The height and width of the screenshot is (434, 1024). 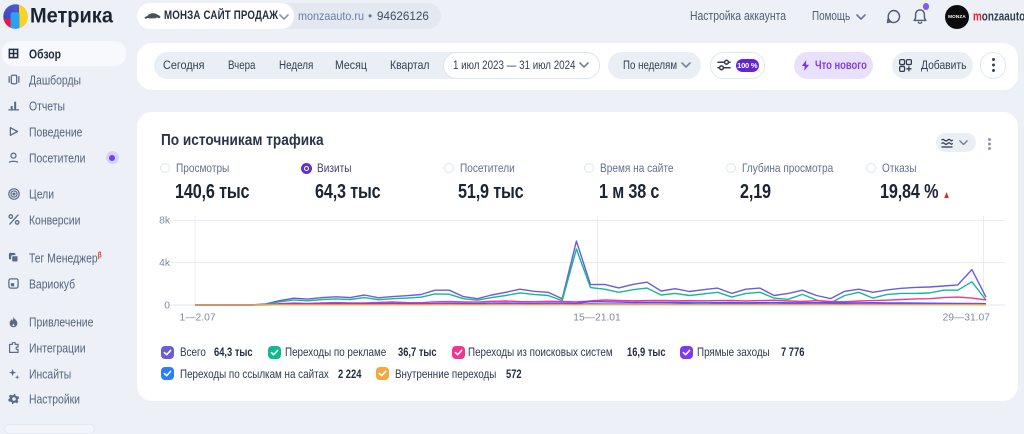 What do you see at coordinates (597, 318) in the screenshot?
I see `svg-text: 15—21.01` at bounding box center [597, 318].